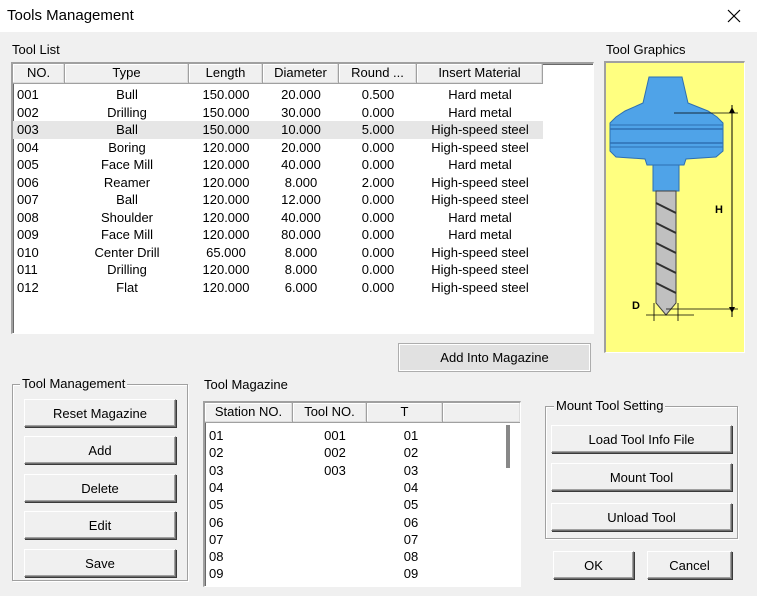  Describe the element at coordinates (100, 563) in the screenshot. I see `save-button: Save` at that location.